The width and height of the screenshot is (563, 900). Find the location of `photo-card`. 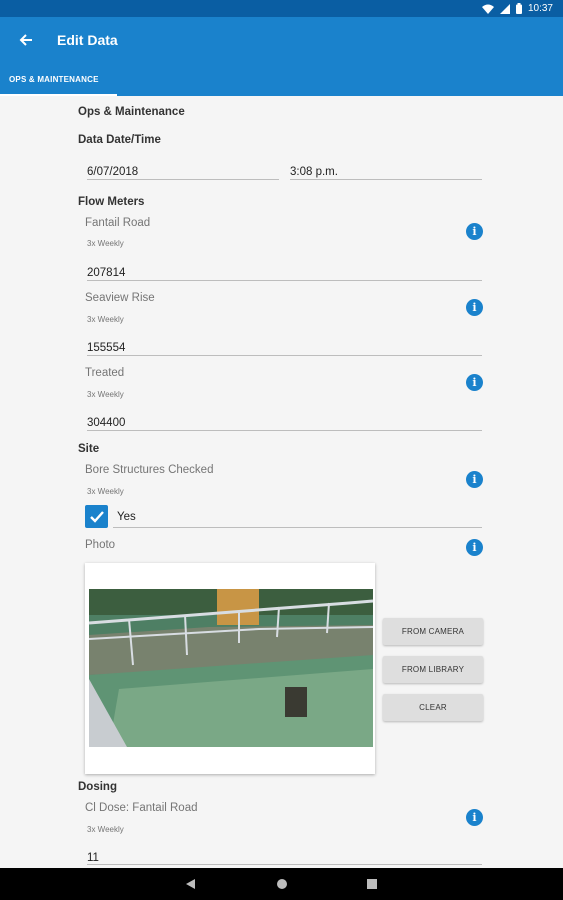

photo-card is located at coordinates (230, 668).